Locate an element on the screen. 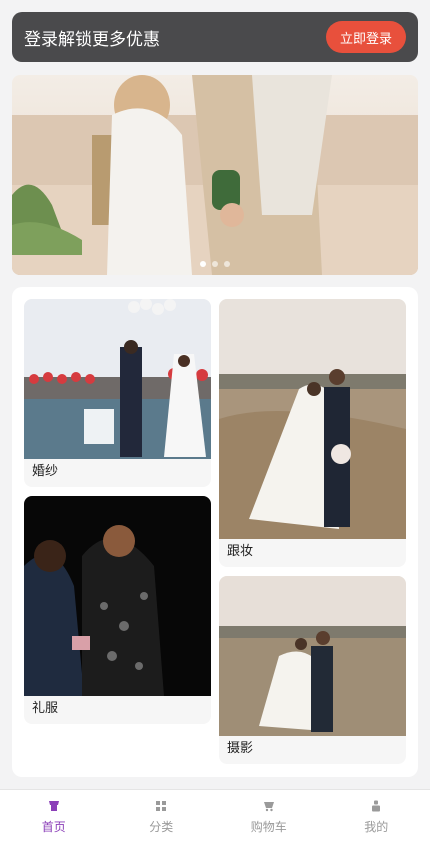 This screenshot has width=430, height=844. formal-dress-photo is located at coordinates (117, 596).